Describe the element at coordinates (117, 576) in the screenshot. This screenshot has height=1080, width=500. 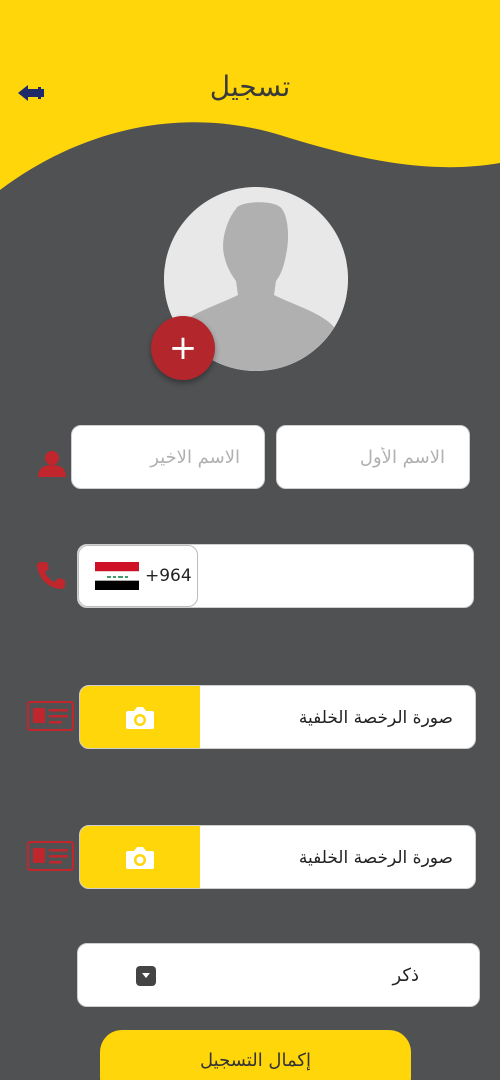
I see `iraq-flag-icon` at that location.